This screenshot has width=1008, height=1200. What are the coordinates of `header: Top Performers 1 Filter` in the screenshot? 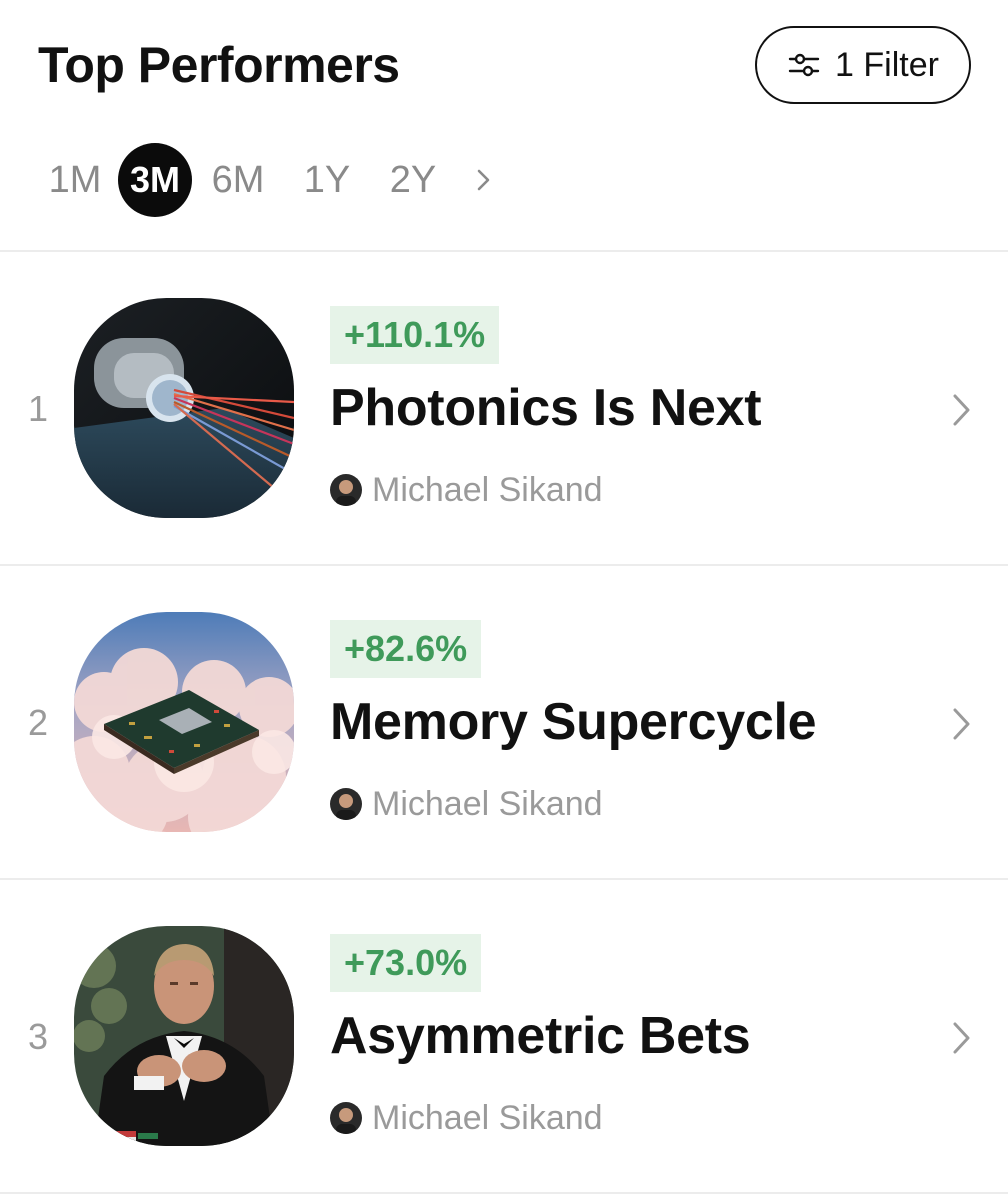 It's located at (504, 65).